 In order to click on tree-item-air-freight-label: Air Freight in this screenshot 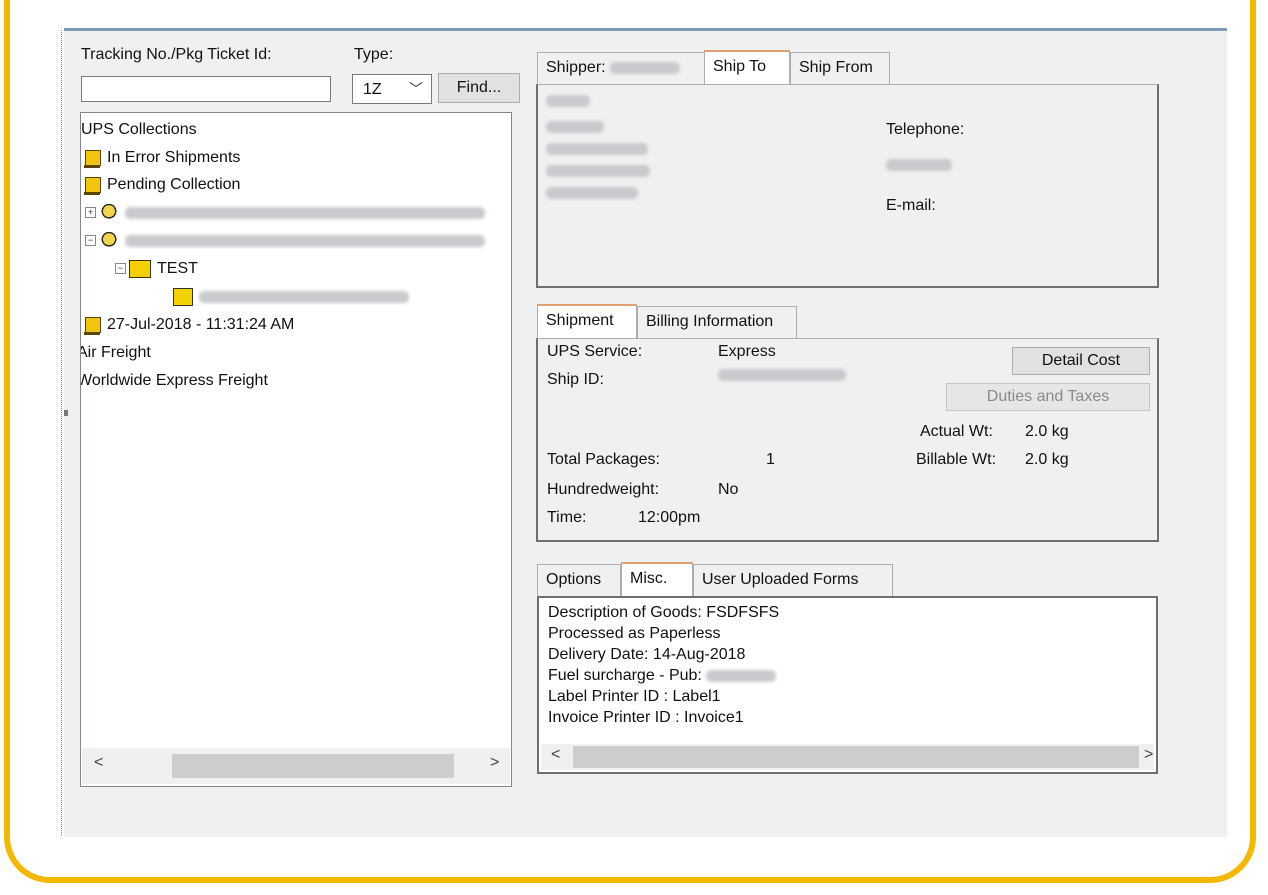, I will do `click(115, 352)`.